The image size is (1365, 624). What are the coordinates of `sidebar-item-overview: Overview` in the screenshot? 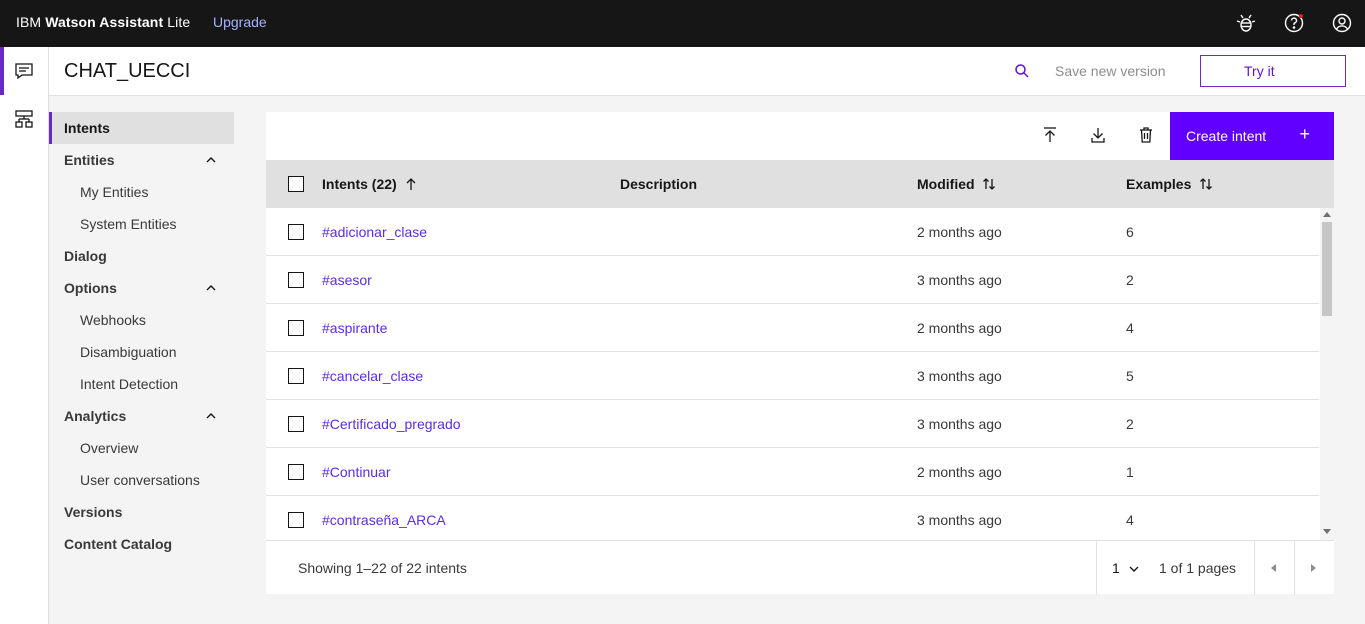 It's located at (141, 448).